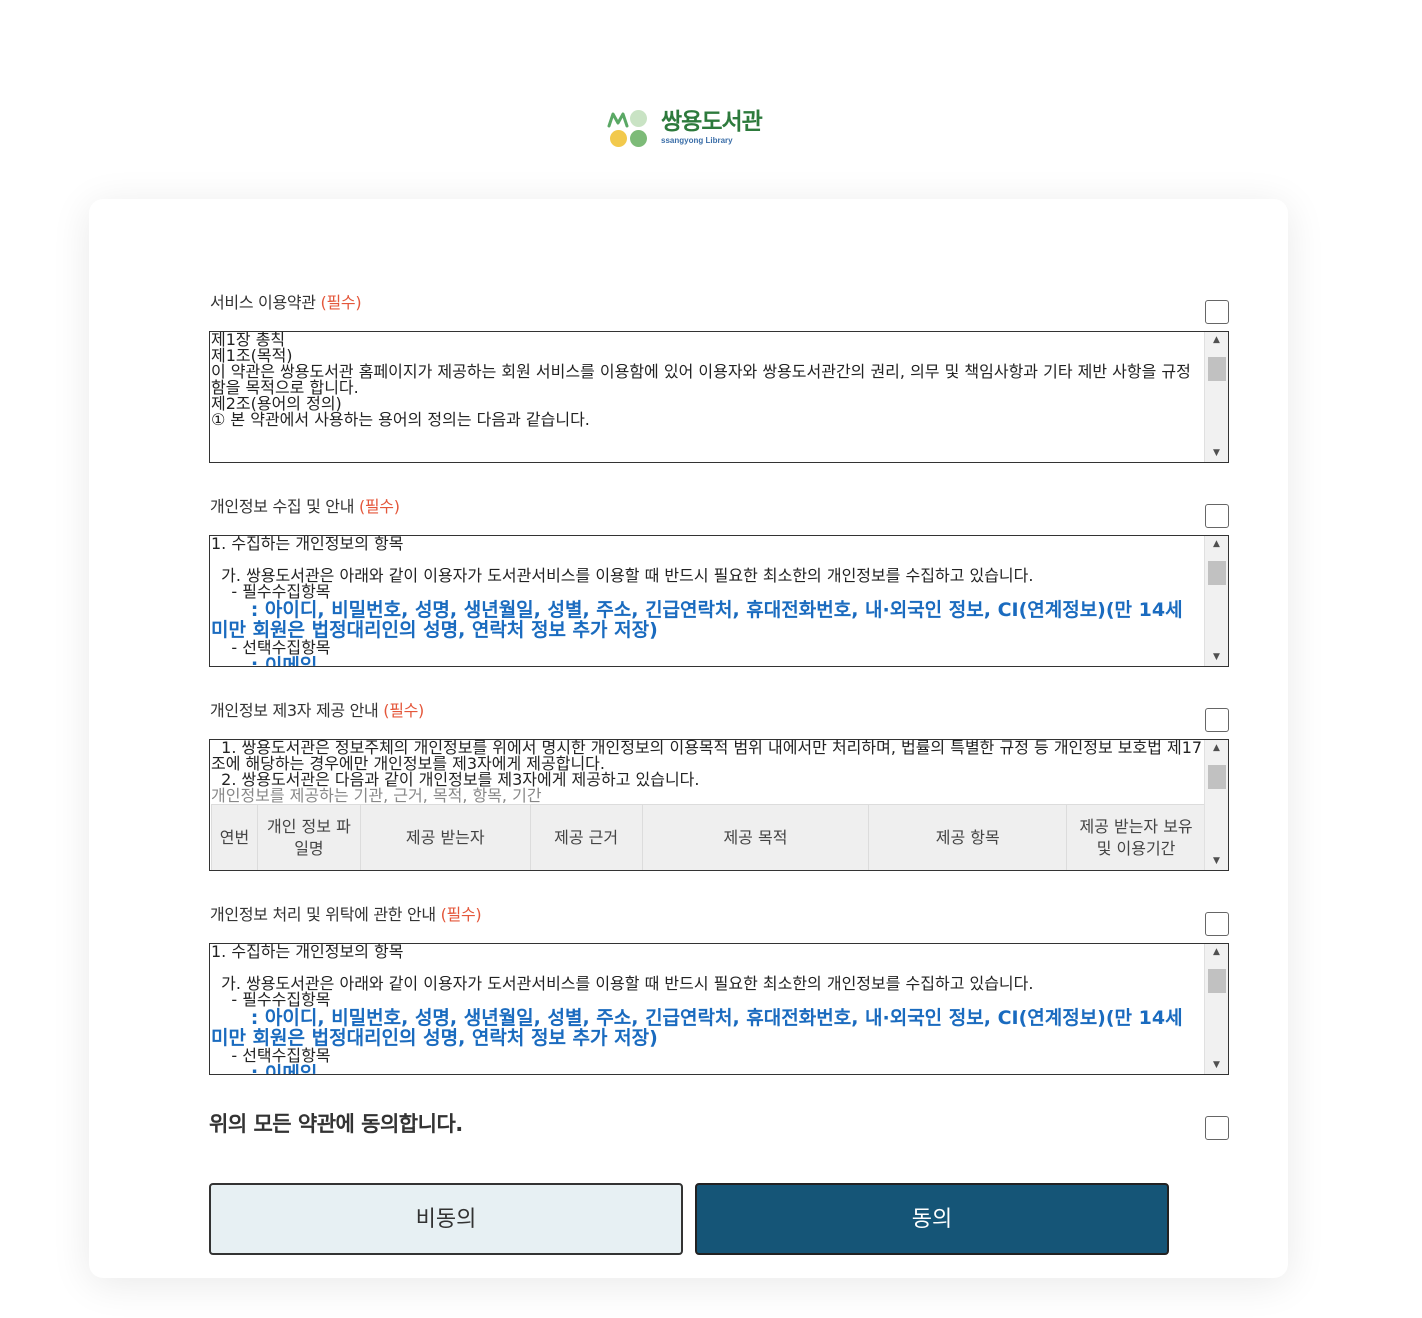 The height and width of the screenshot is (1318, 1422). Describe the element at coordinates (305, 506) in the screenshot. I see `privacy-collection-title: 개인정보 수집 및 안내 (필수)` at that location.